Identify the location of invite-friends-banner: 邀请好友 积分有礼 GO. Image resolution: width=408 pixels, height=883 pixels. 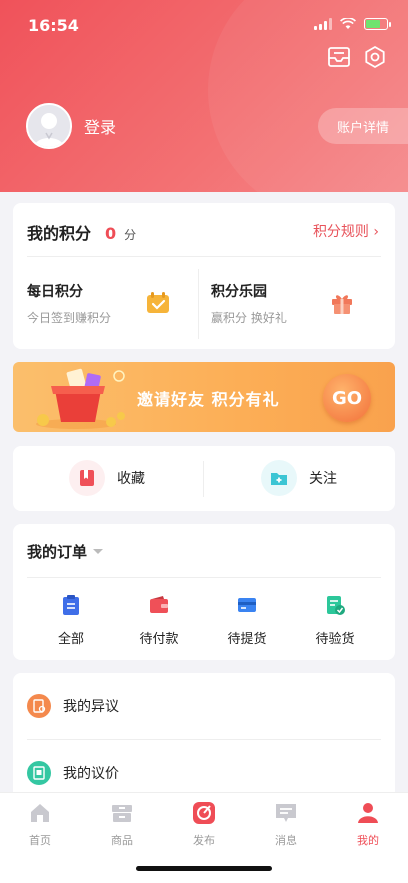
(204, 397).